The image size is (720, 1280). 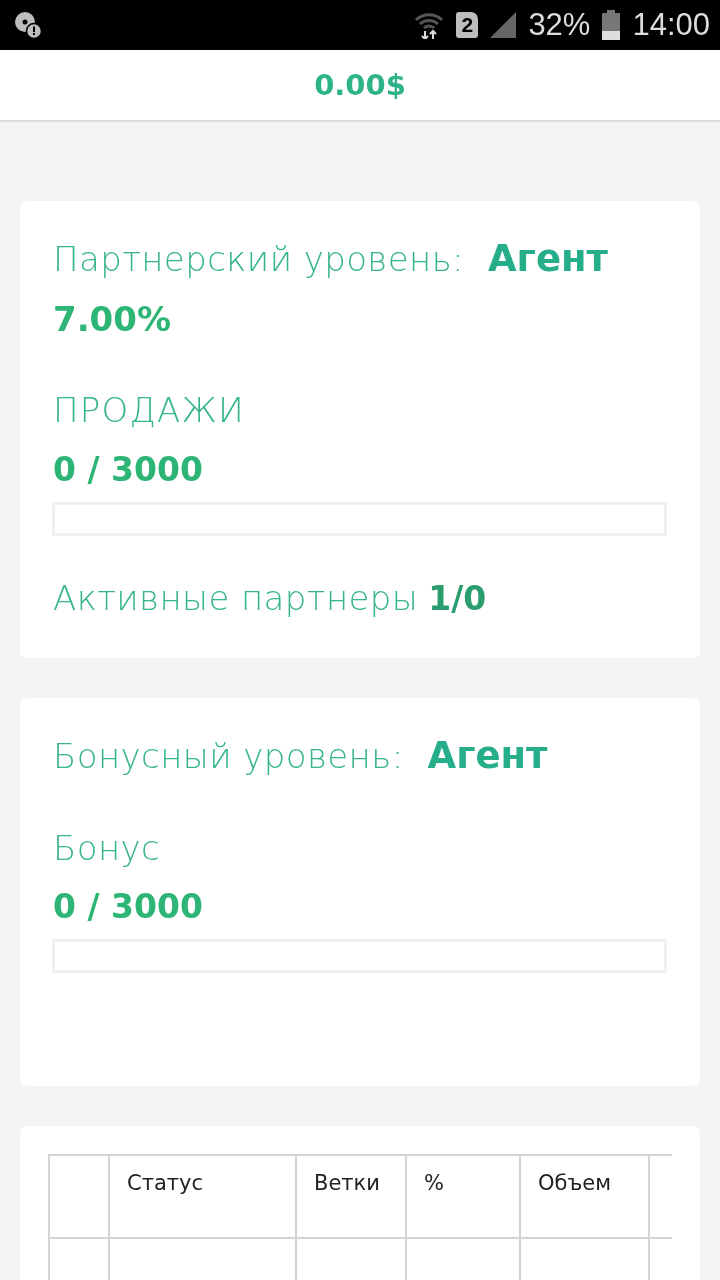 What do you see at coordinates (351, 1196) in the screenshot?
I see `table-header-cell: Ветки` at bounding box center [351, 1196].